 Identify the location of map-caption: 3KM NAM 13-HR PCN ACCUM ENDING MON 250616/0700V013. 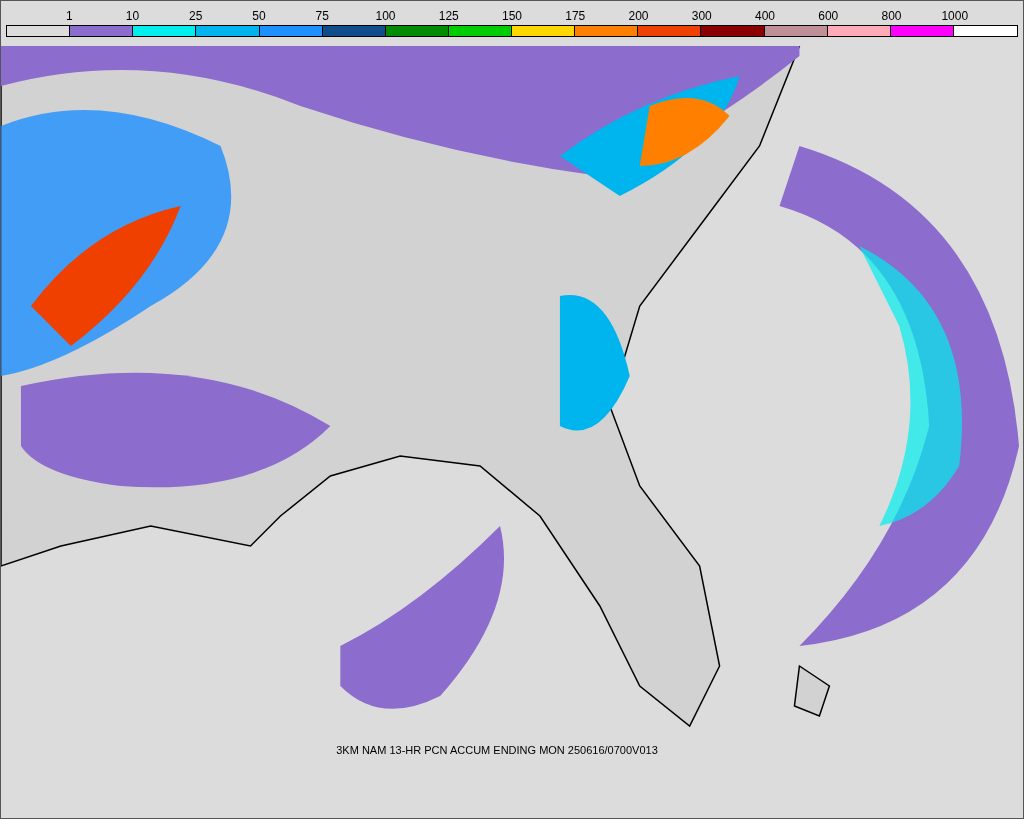
(497, 750).